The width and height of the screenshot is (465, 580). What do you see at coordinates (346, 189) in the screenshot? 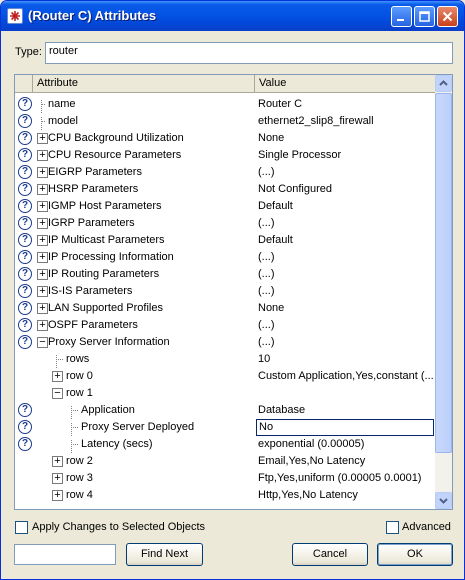
I see `attribute-value: Not Configured` at bounding box center [346, 189].